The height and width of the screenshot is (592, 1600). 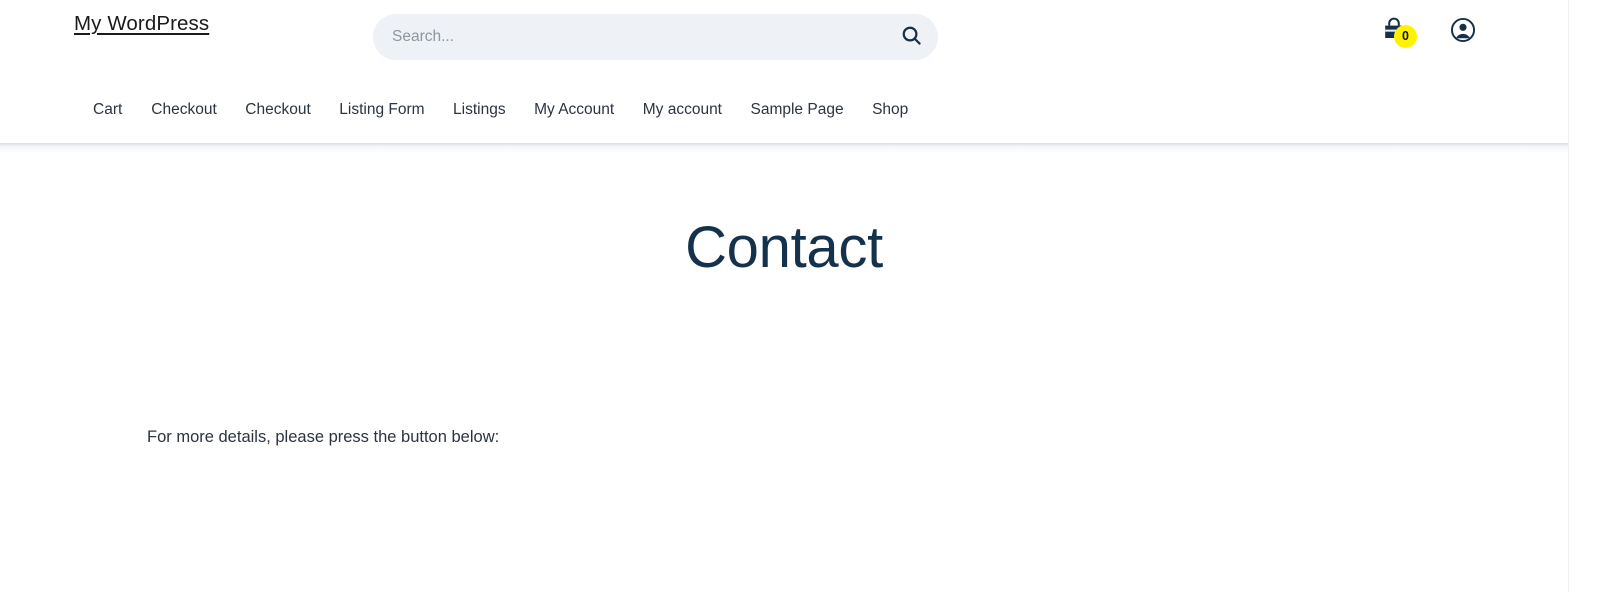 I want to click on site-title-link: My WordPress, so click(x=141, y=23).